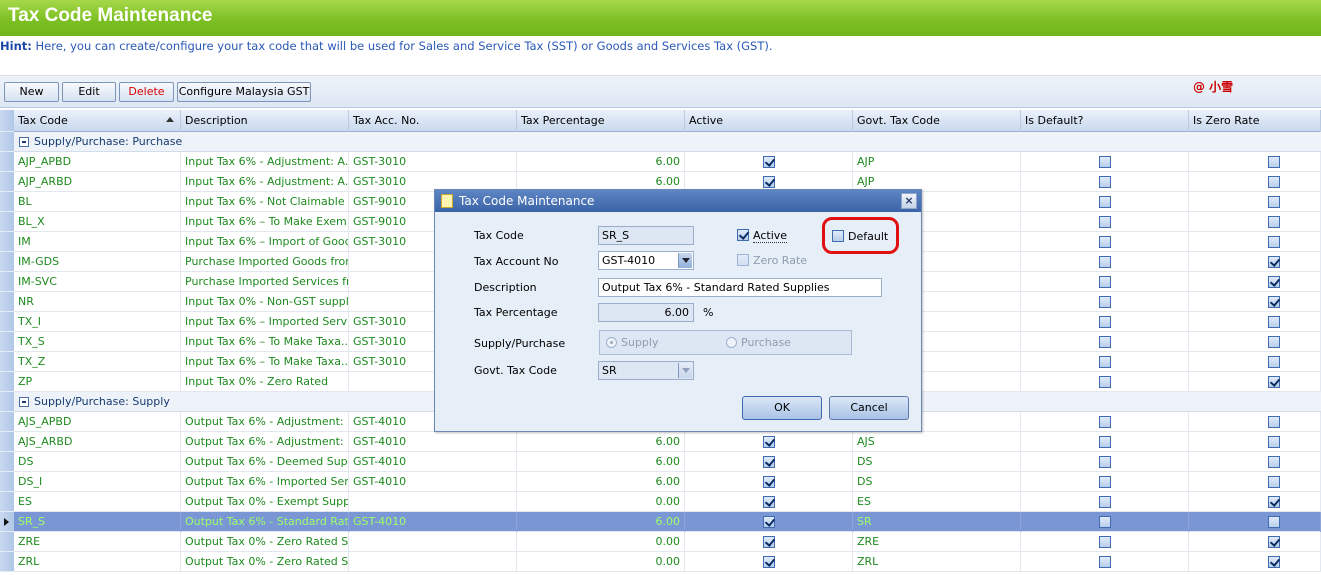  Describe the element at coordinates (685, 370) in the screenshot. I see `chevron-down-icon` at that location.